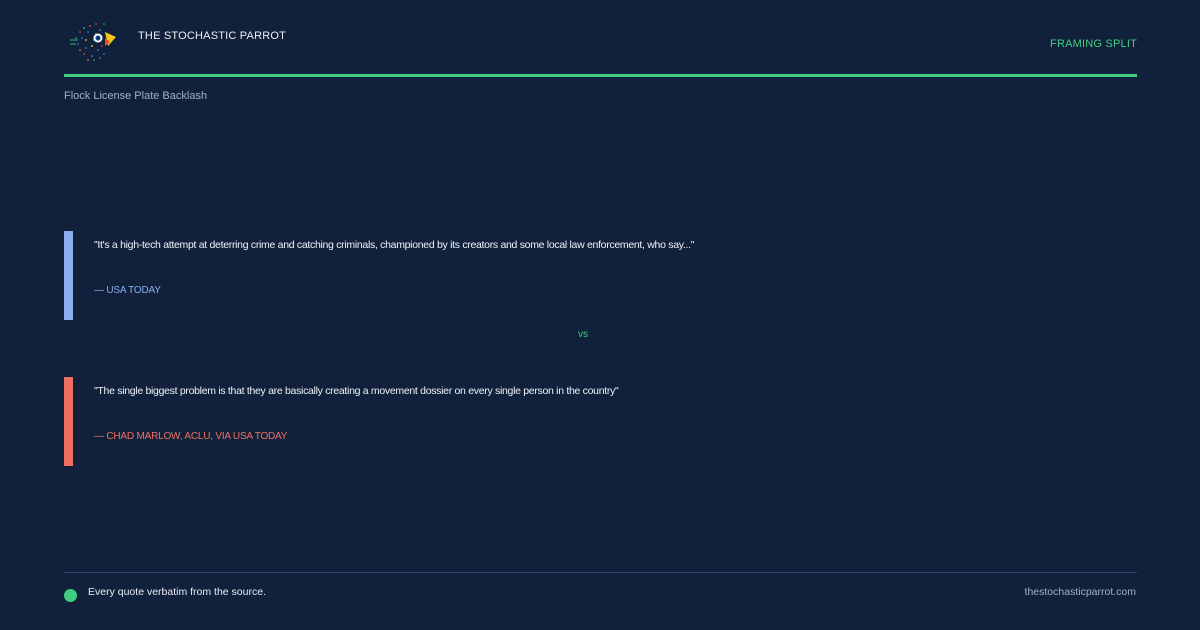  Describe the element at coordinates (212, 36) in the screenshot. I see `brand-name: THE STOCHASTIC PARROT` at that location.